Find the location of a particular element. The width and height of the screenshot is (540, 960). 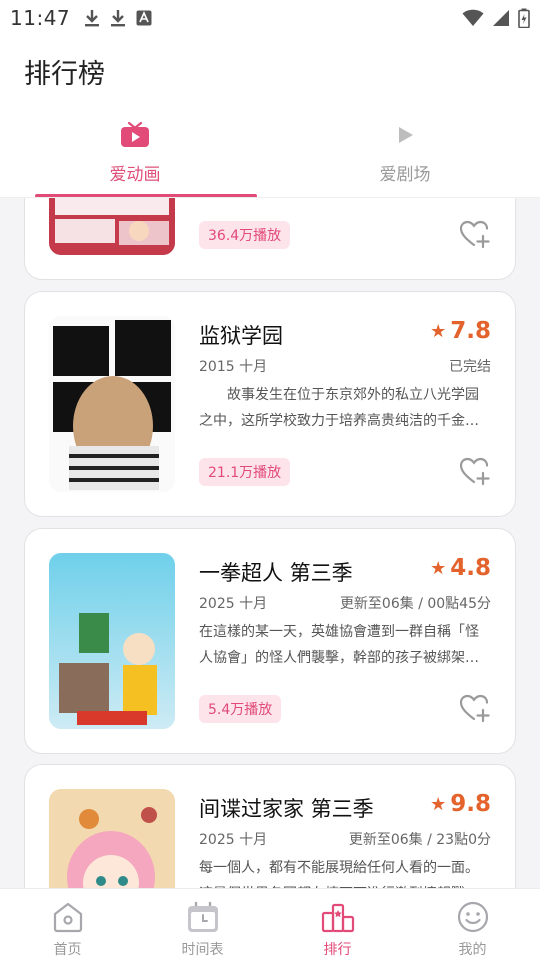

page-title: 排行榜 is located at coordinates (64, 74).